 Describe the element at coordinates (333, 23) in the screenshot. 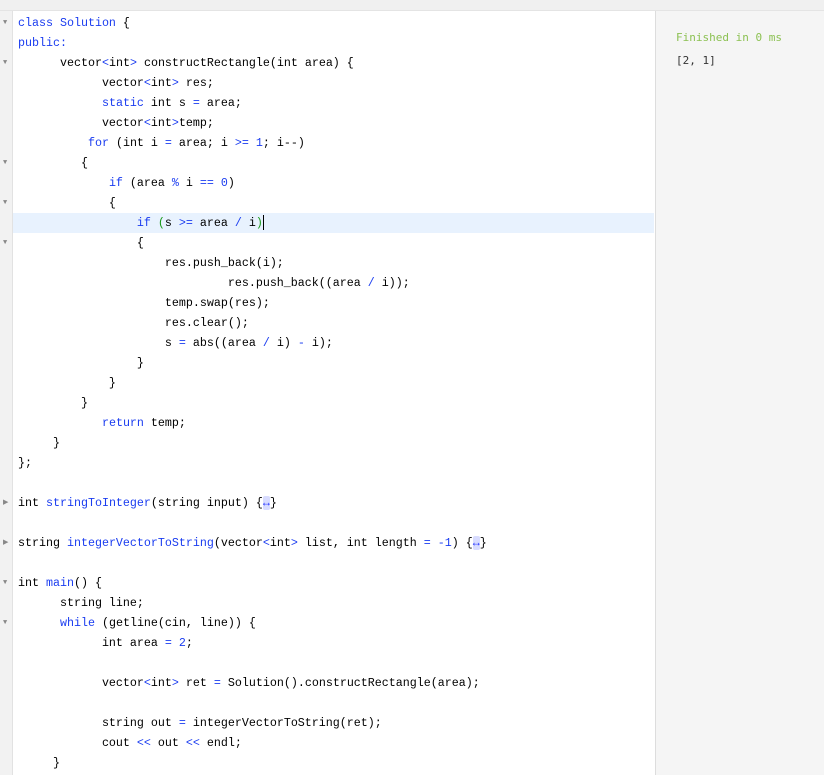

I see `code-line: class Solution {` at that location.